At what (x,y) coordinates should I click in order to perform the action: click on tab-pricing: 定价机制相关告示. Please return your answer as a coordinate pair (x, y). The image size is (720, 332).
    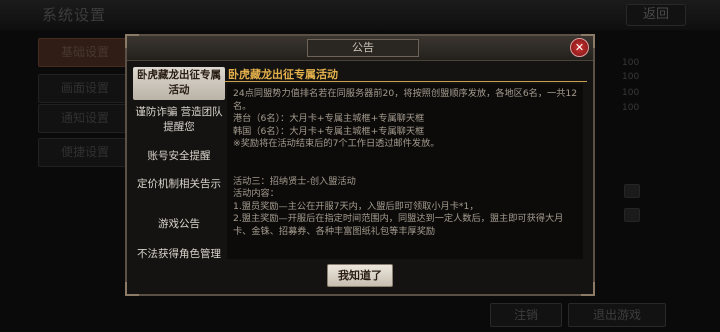
    Looking at the image, I should click on (179, 184).